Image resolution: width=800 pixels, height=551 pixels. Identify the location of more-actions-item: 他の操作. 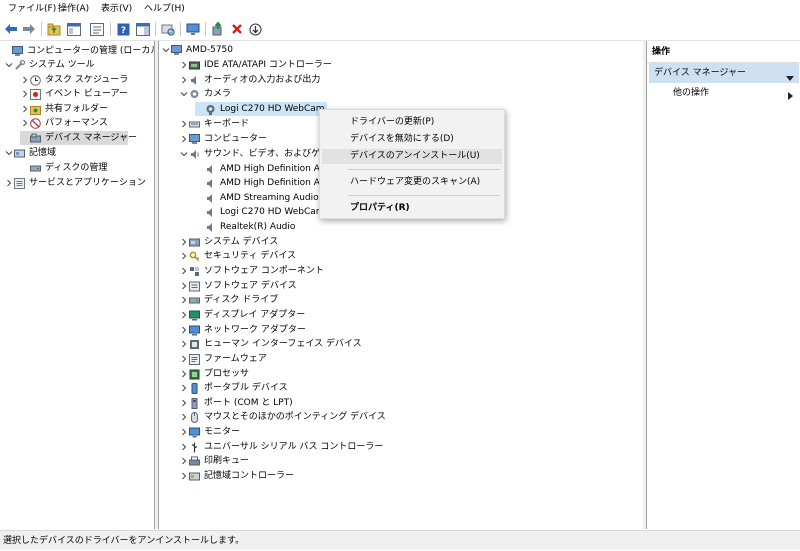
(723, 93).